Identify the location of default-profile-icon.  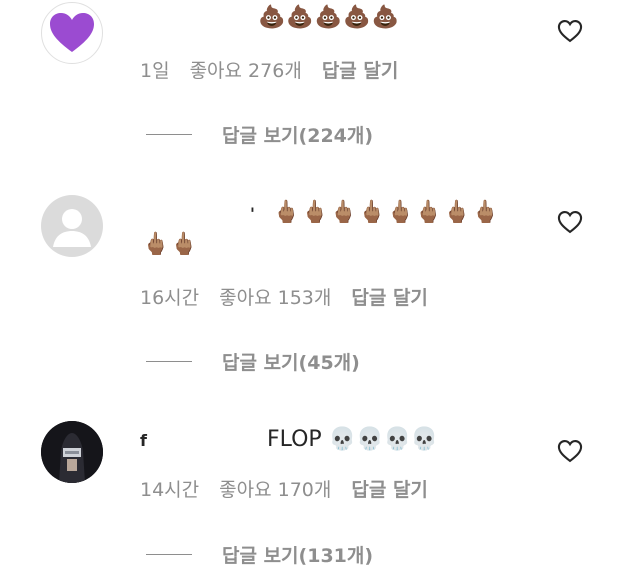
(72, 228).